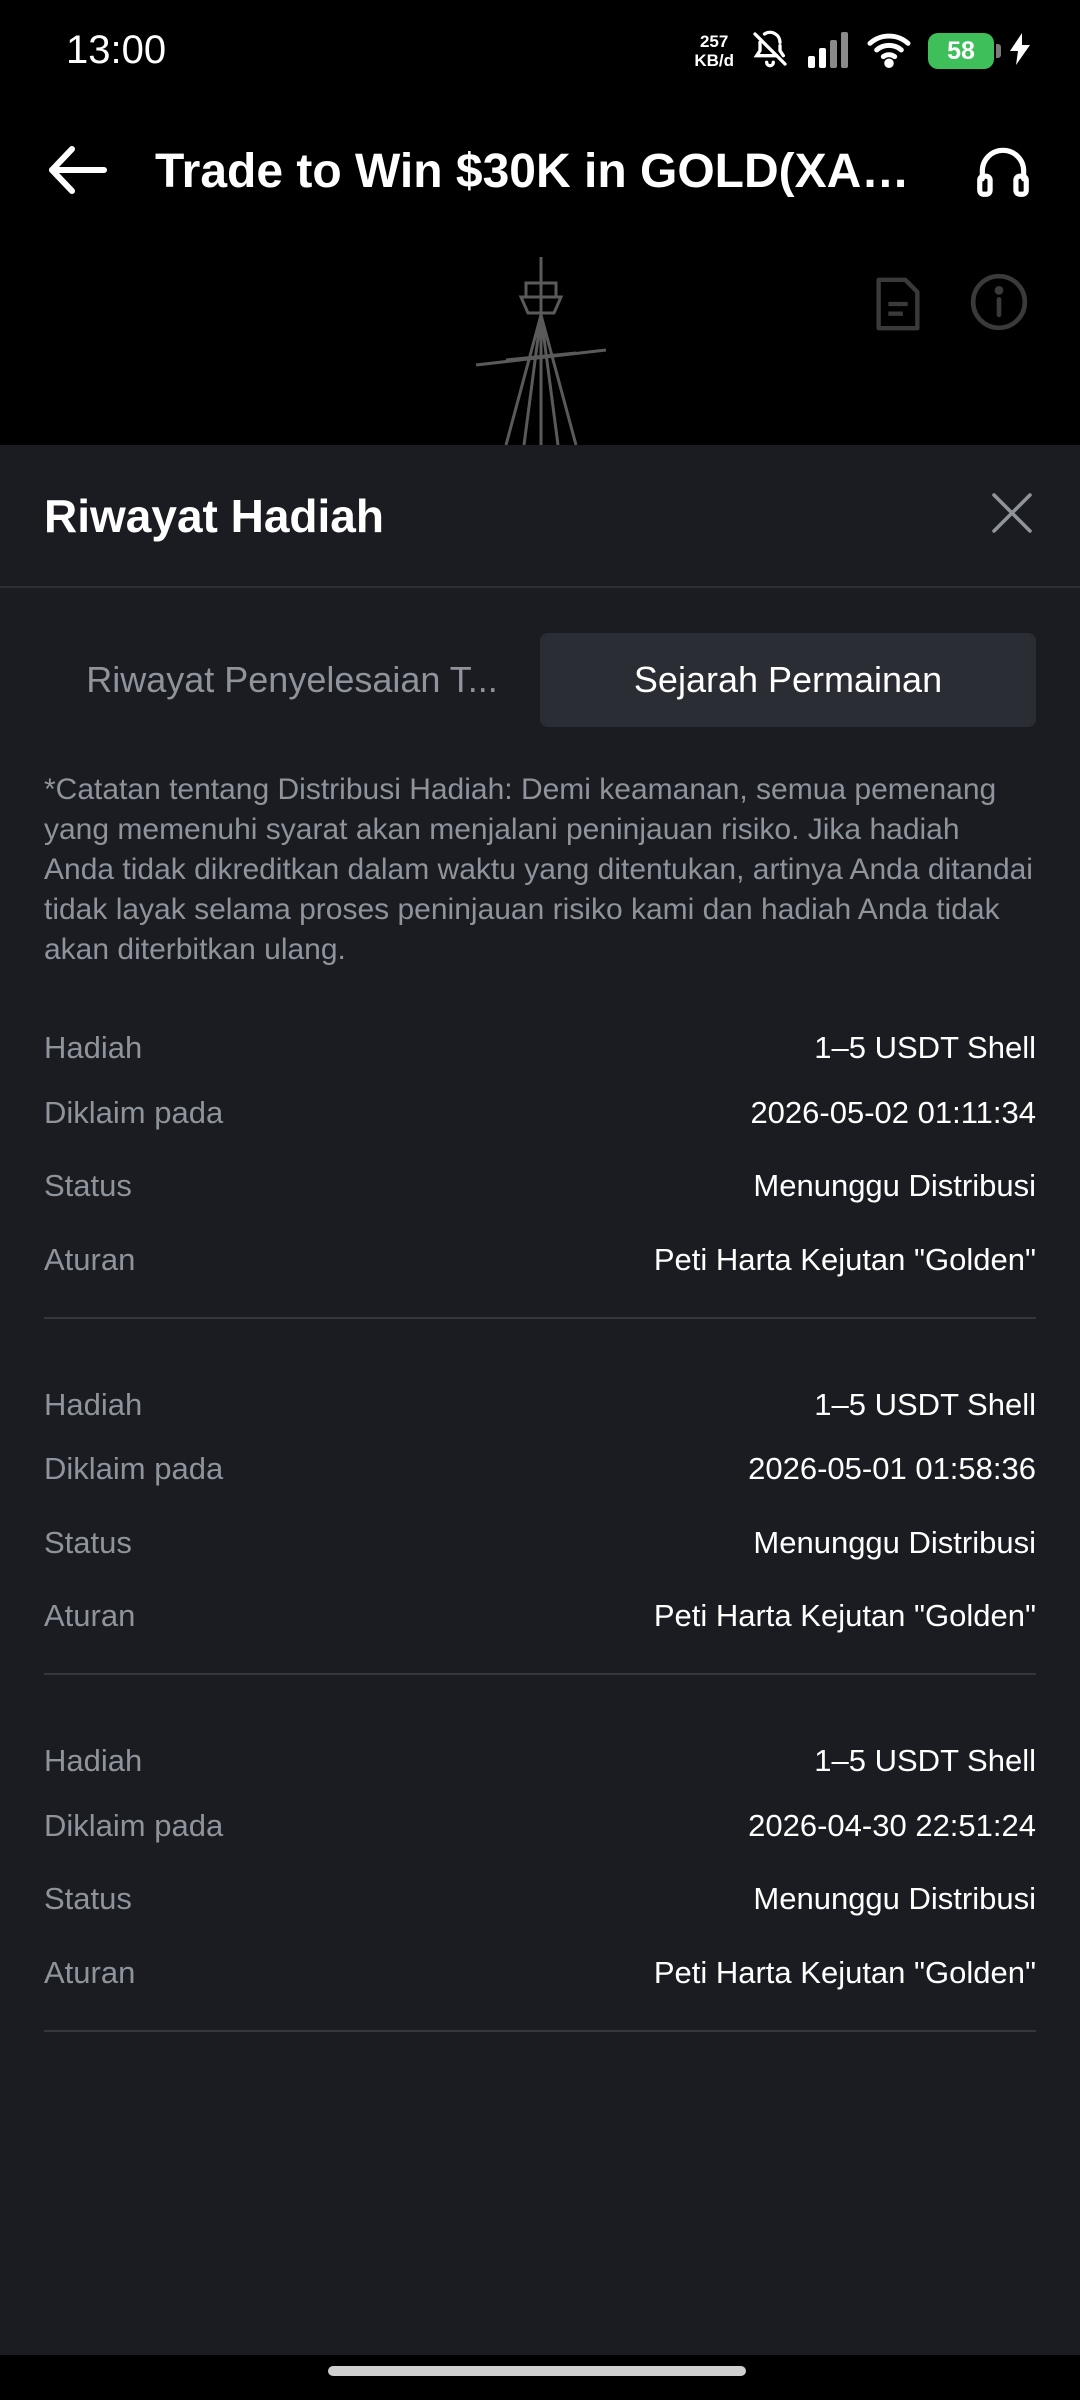  What do you see at coordinates (898, 306) in the screenshot?
I see `document-icon` at bounding box center [898, 306].